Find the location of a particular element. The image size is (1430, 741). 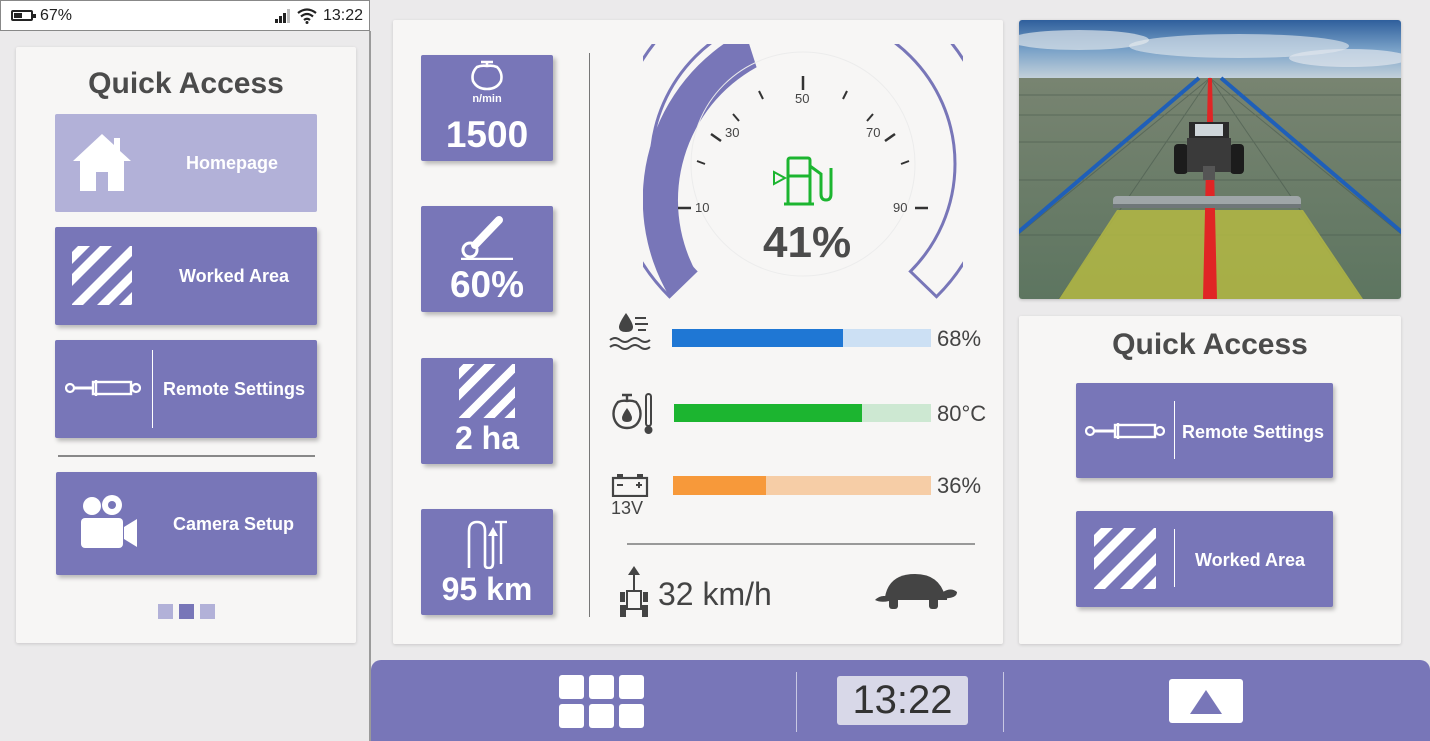

right-worked-area-label: Worked Area is located at coordinates (1250, 560).